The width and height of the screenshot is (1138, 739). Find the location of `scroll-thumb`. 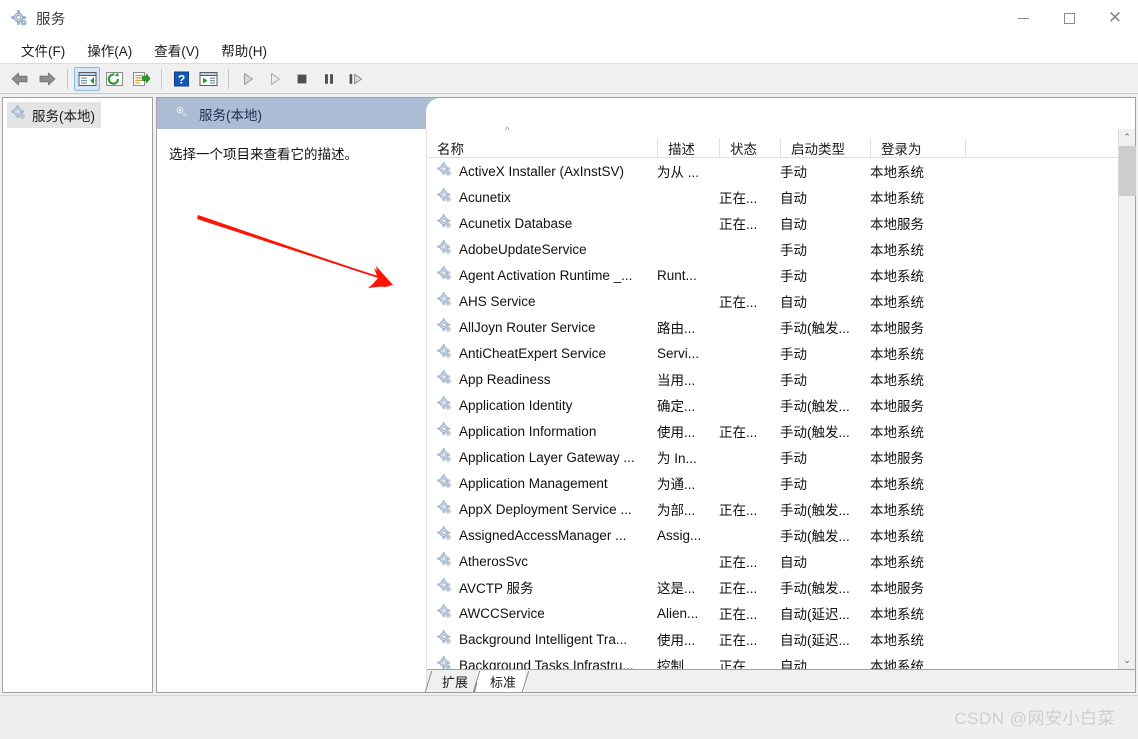

scroll-thumb is located at coordinates (1127, 171).